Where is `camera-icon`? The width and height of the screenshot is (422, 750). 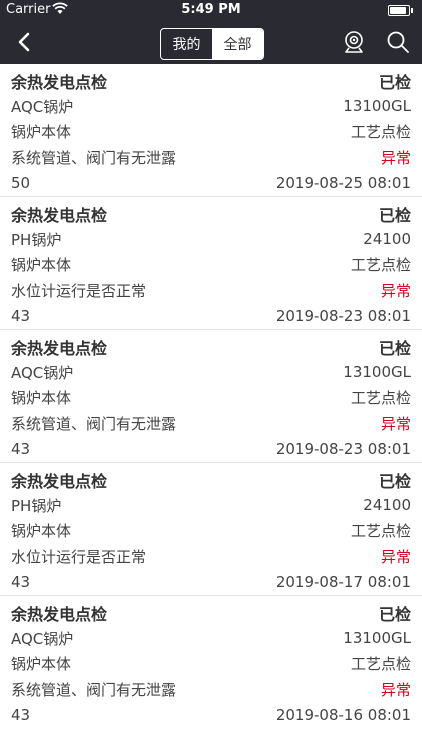
camera-icon is located at coordinates (354, 42).